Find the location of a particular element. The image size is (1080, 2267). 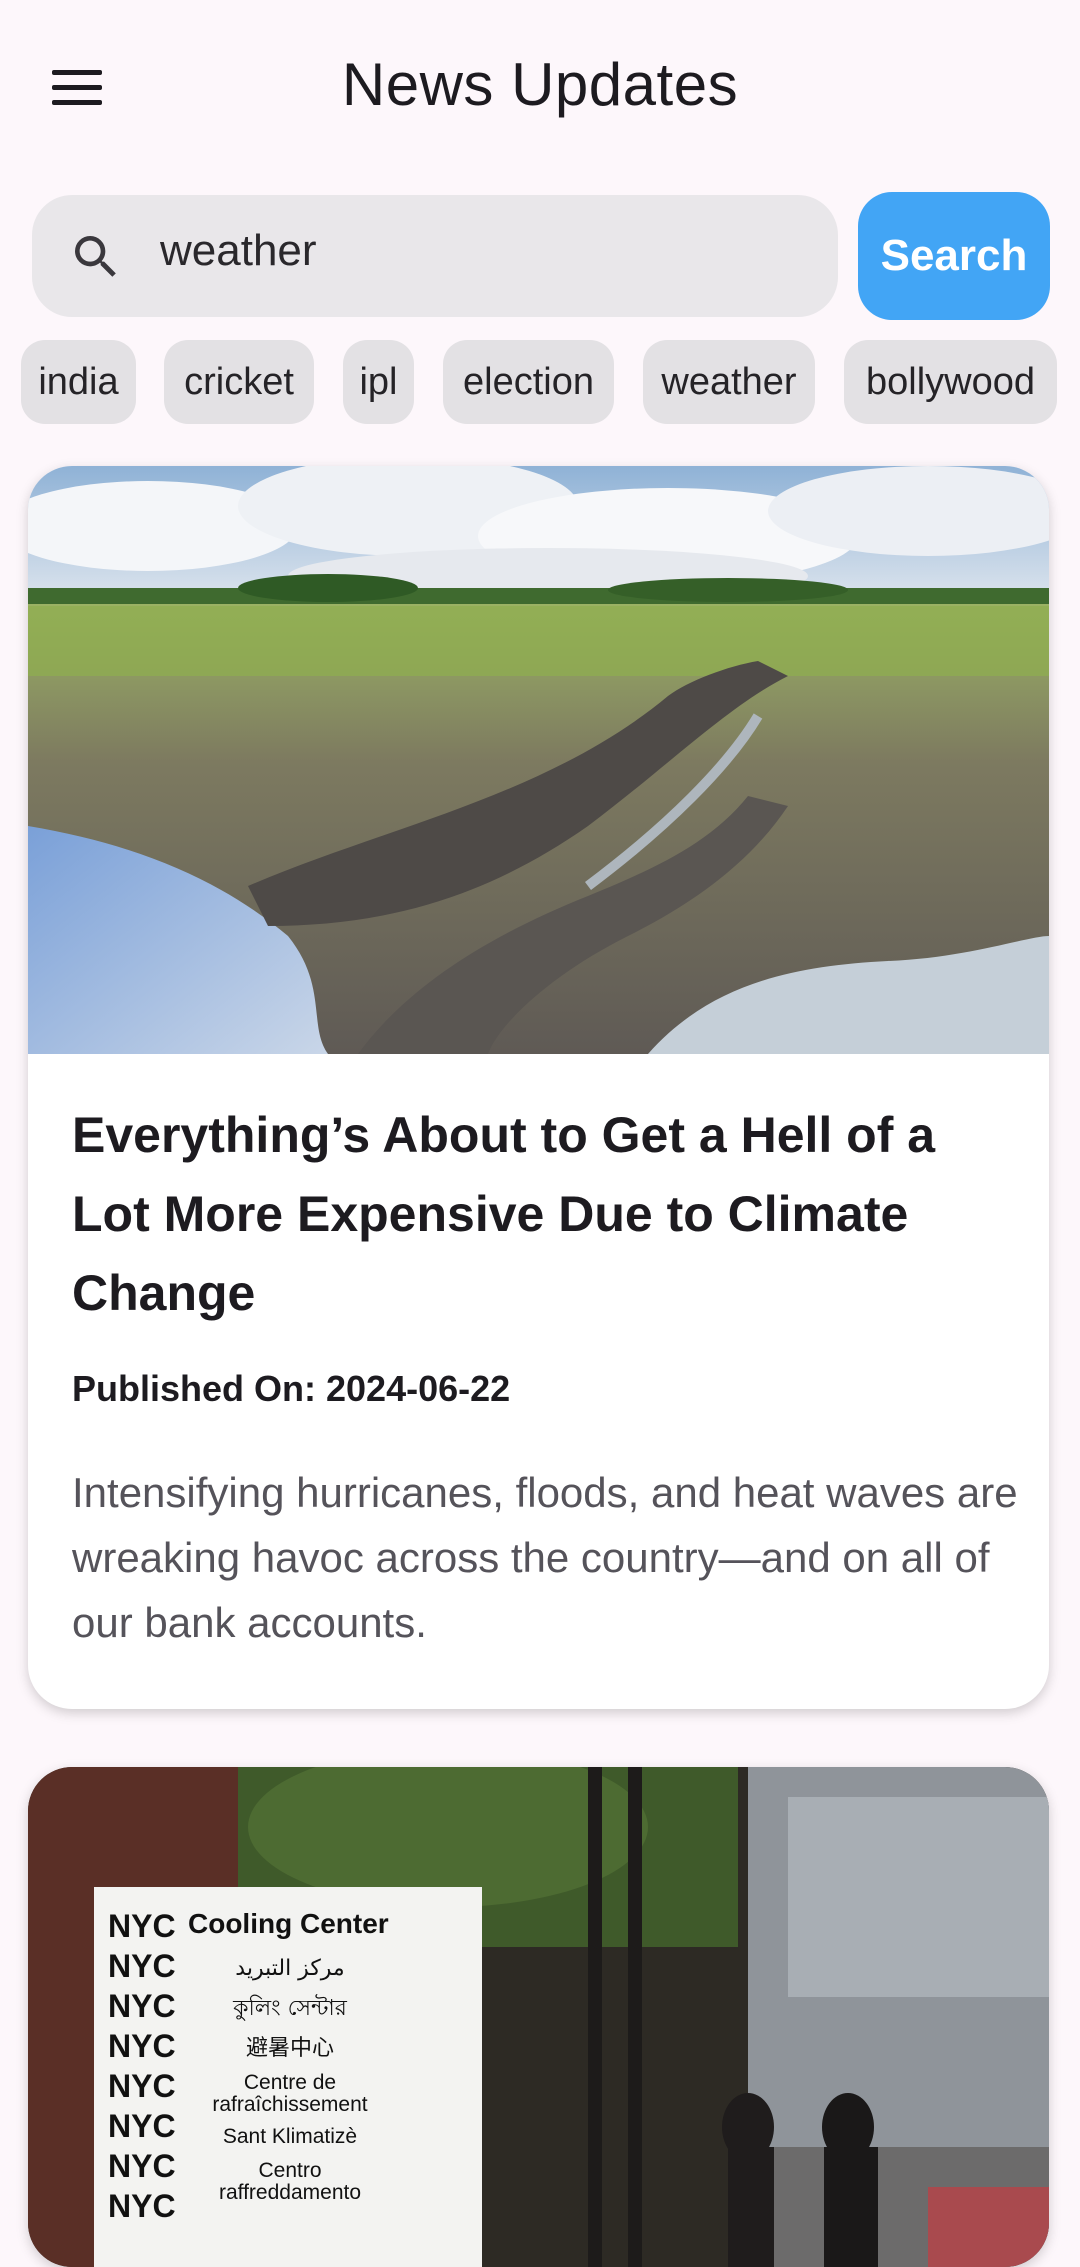

search-icon is located at coordinates (95, 256).